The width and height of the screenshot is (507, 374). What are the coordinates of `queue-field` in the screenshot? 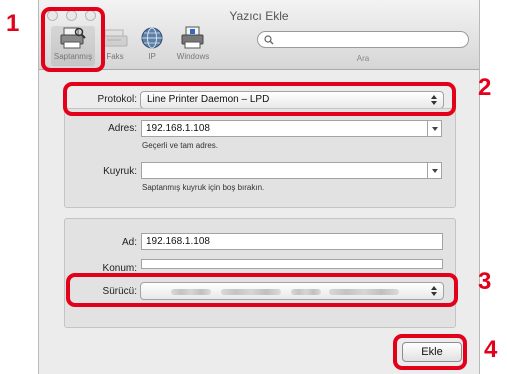 It's located at (284, 170).